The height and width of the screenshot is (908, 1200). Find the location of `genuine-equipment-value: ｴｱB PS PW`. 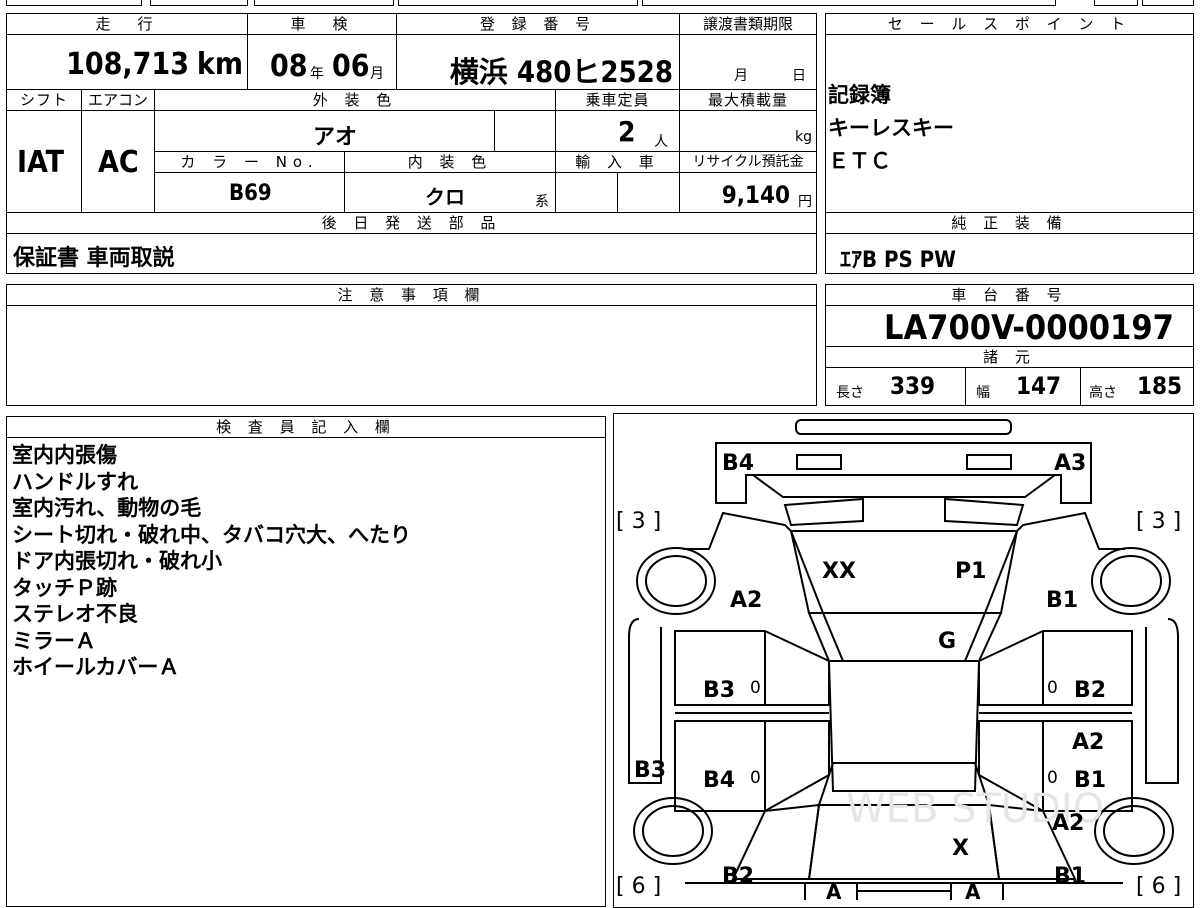

genuine-equipment-value: ｴｱB PS PW is located at coordinates (898, 260).